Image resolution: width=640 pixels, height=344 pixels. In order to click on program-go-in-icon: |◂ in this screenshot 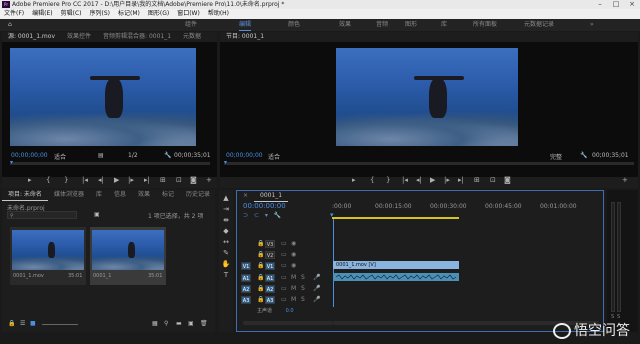, I will do `click(405, 180)`.